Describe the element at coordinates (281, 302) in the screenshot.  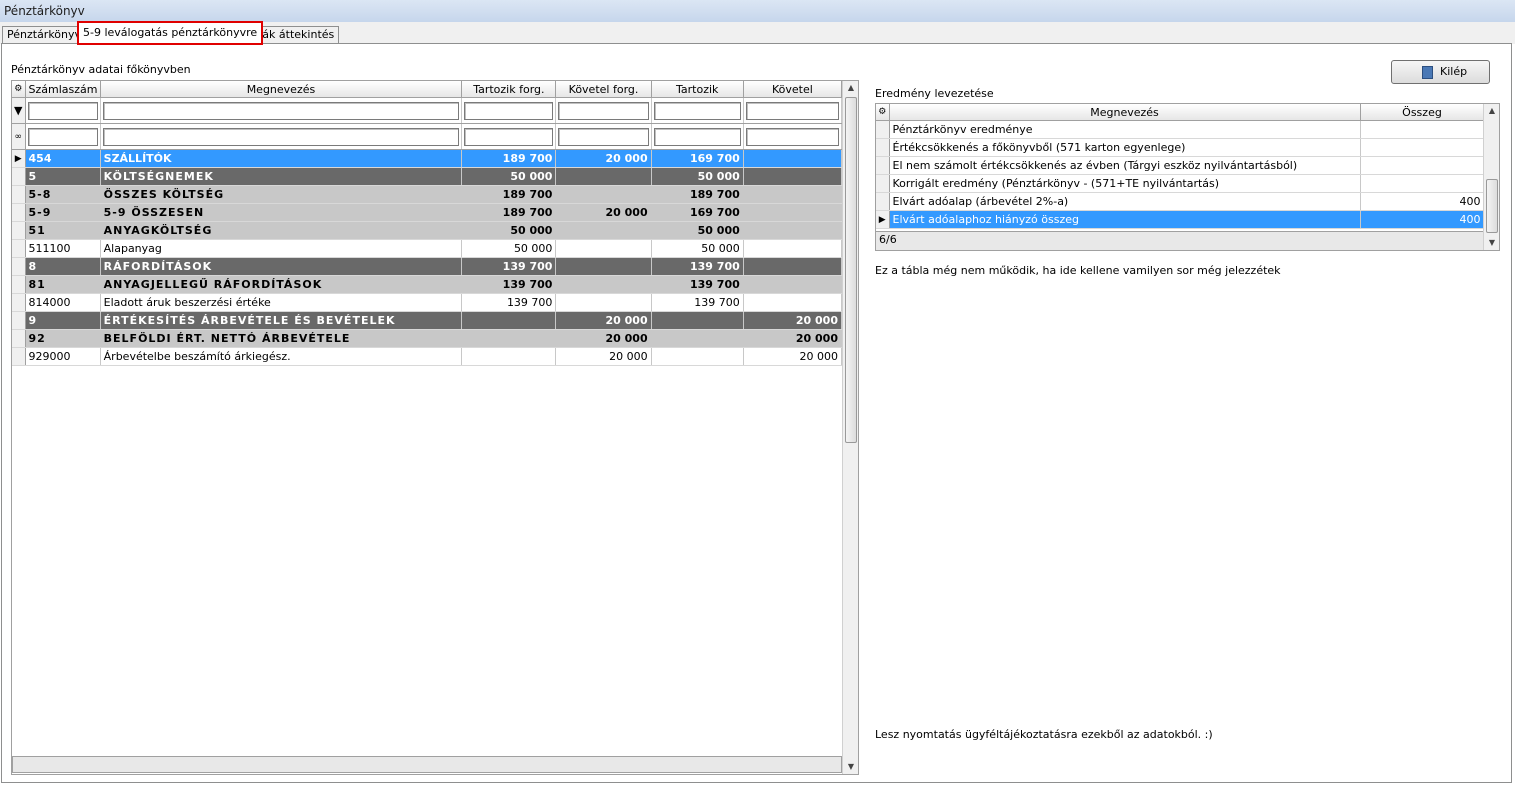
I see `cell-megnevezes: Eladott áruk beszerzési értéke` at that location.